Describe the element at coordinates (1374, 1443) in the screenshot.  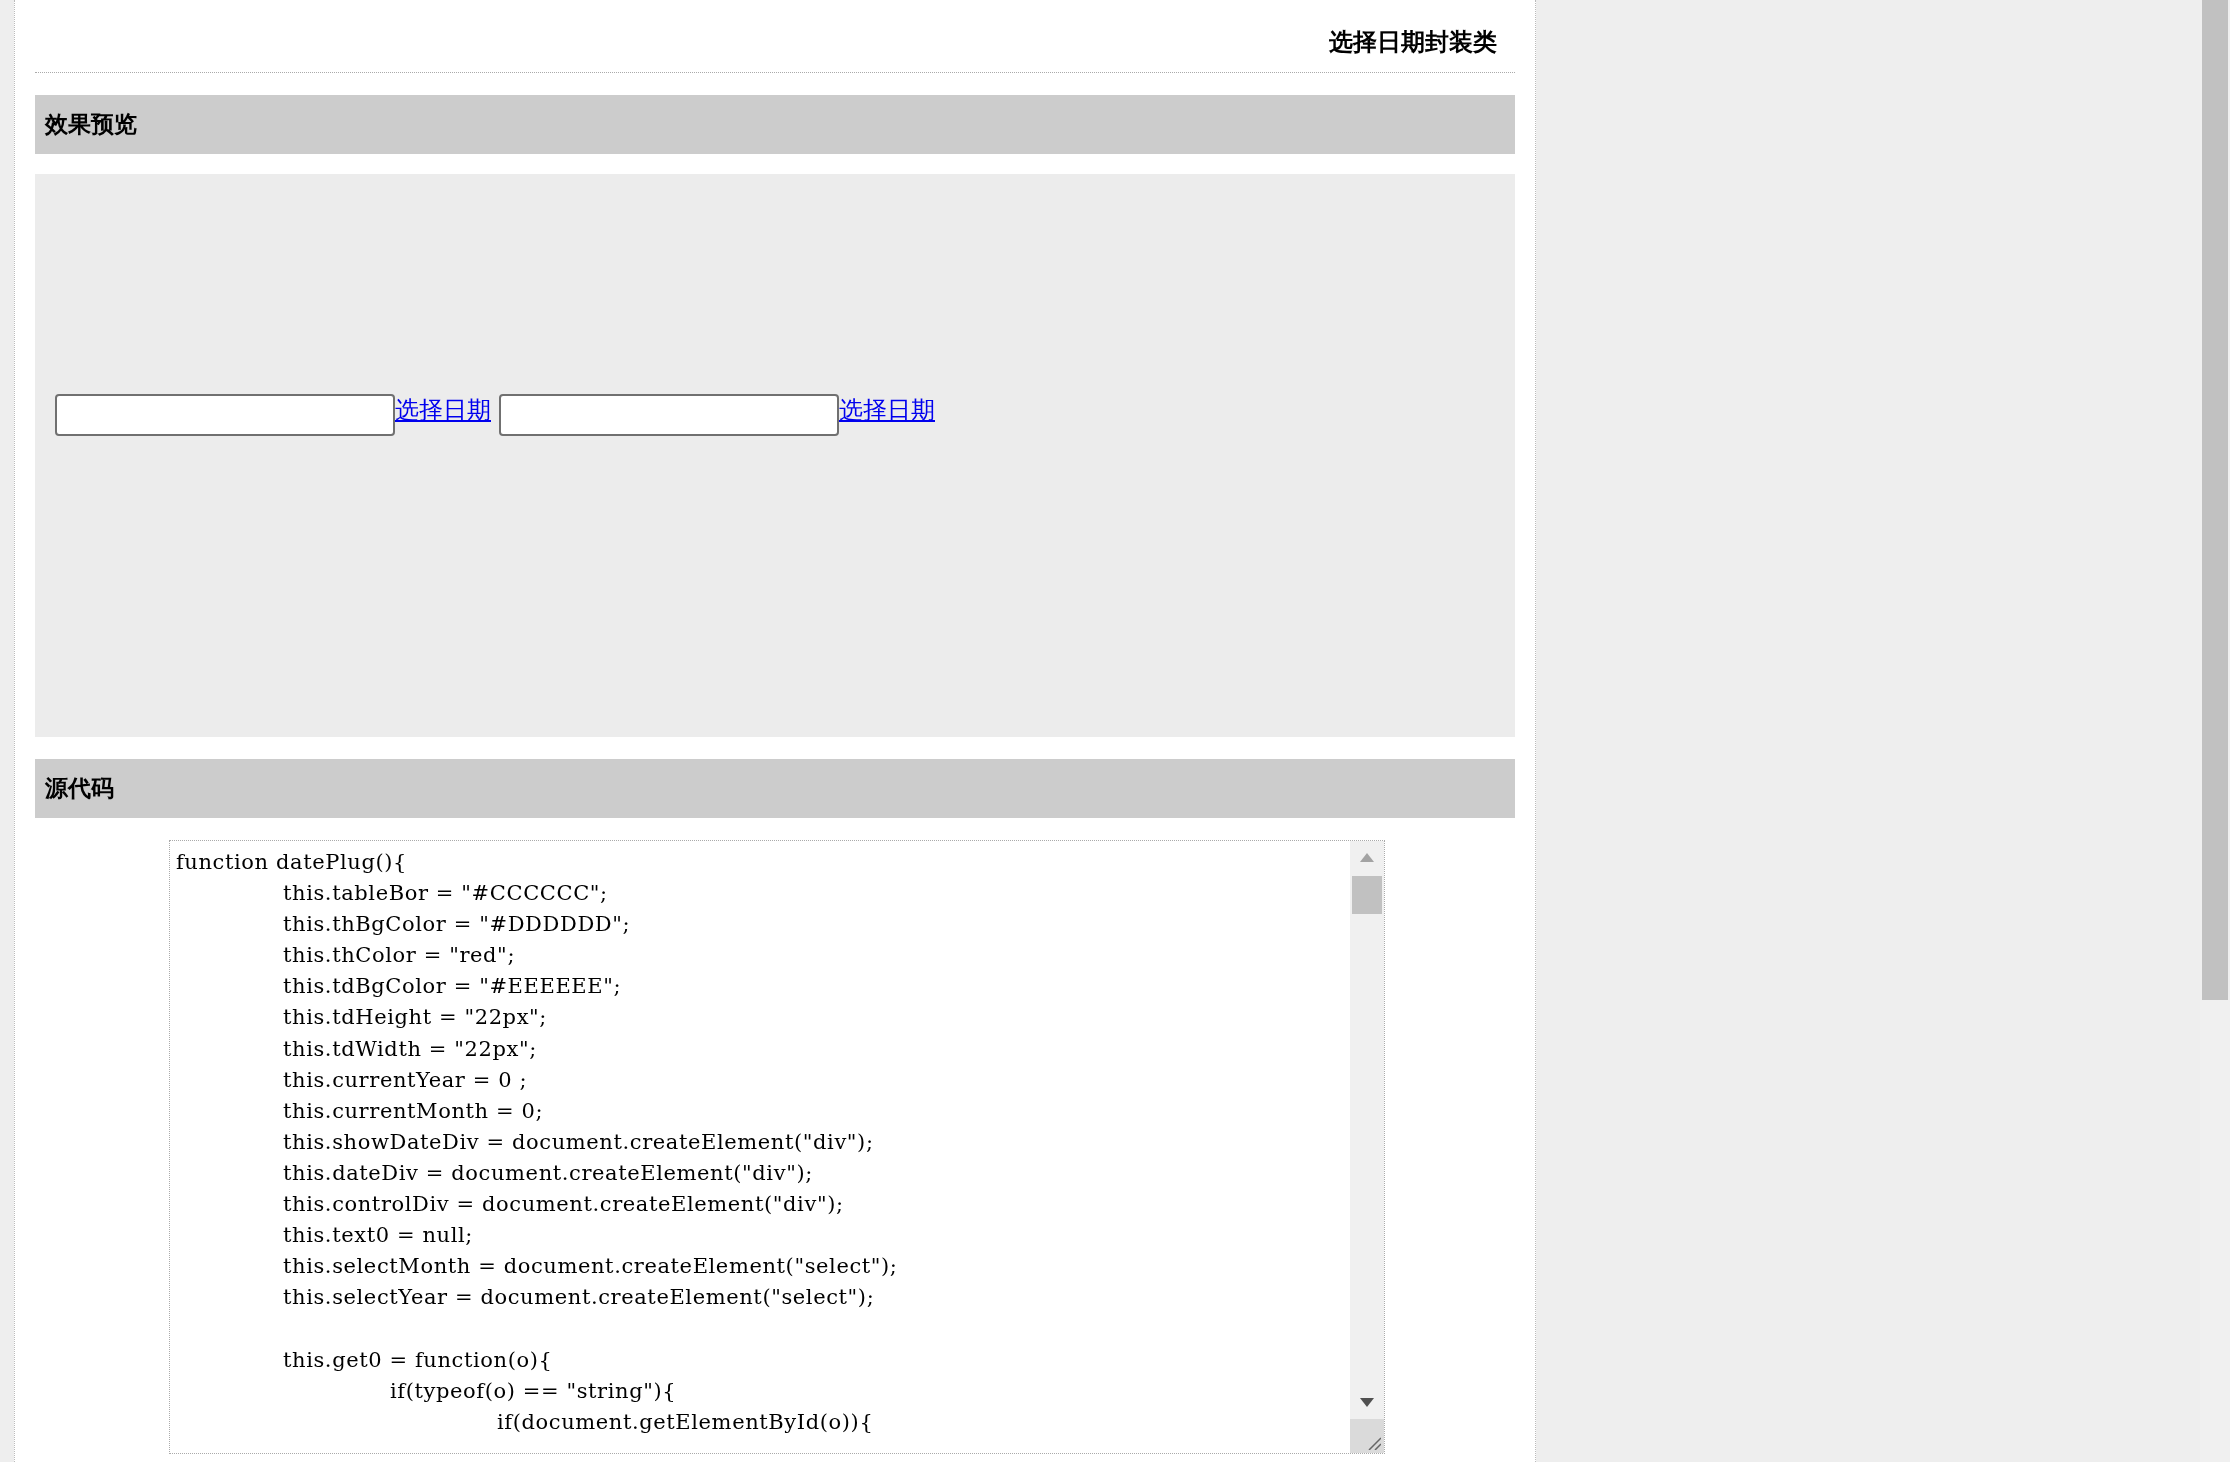
I see `resize-grip-icon` at that location.